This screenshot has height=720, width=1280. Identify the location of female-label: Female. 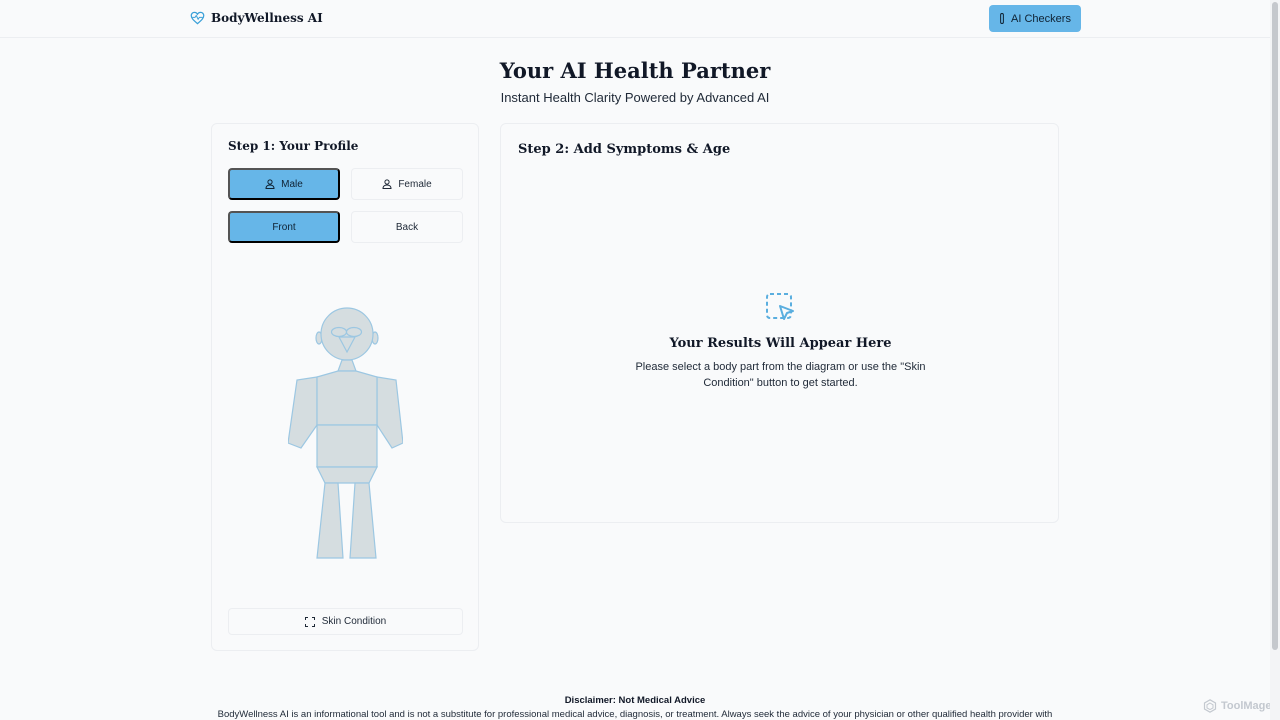
(415, 184).